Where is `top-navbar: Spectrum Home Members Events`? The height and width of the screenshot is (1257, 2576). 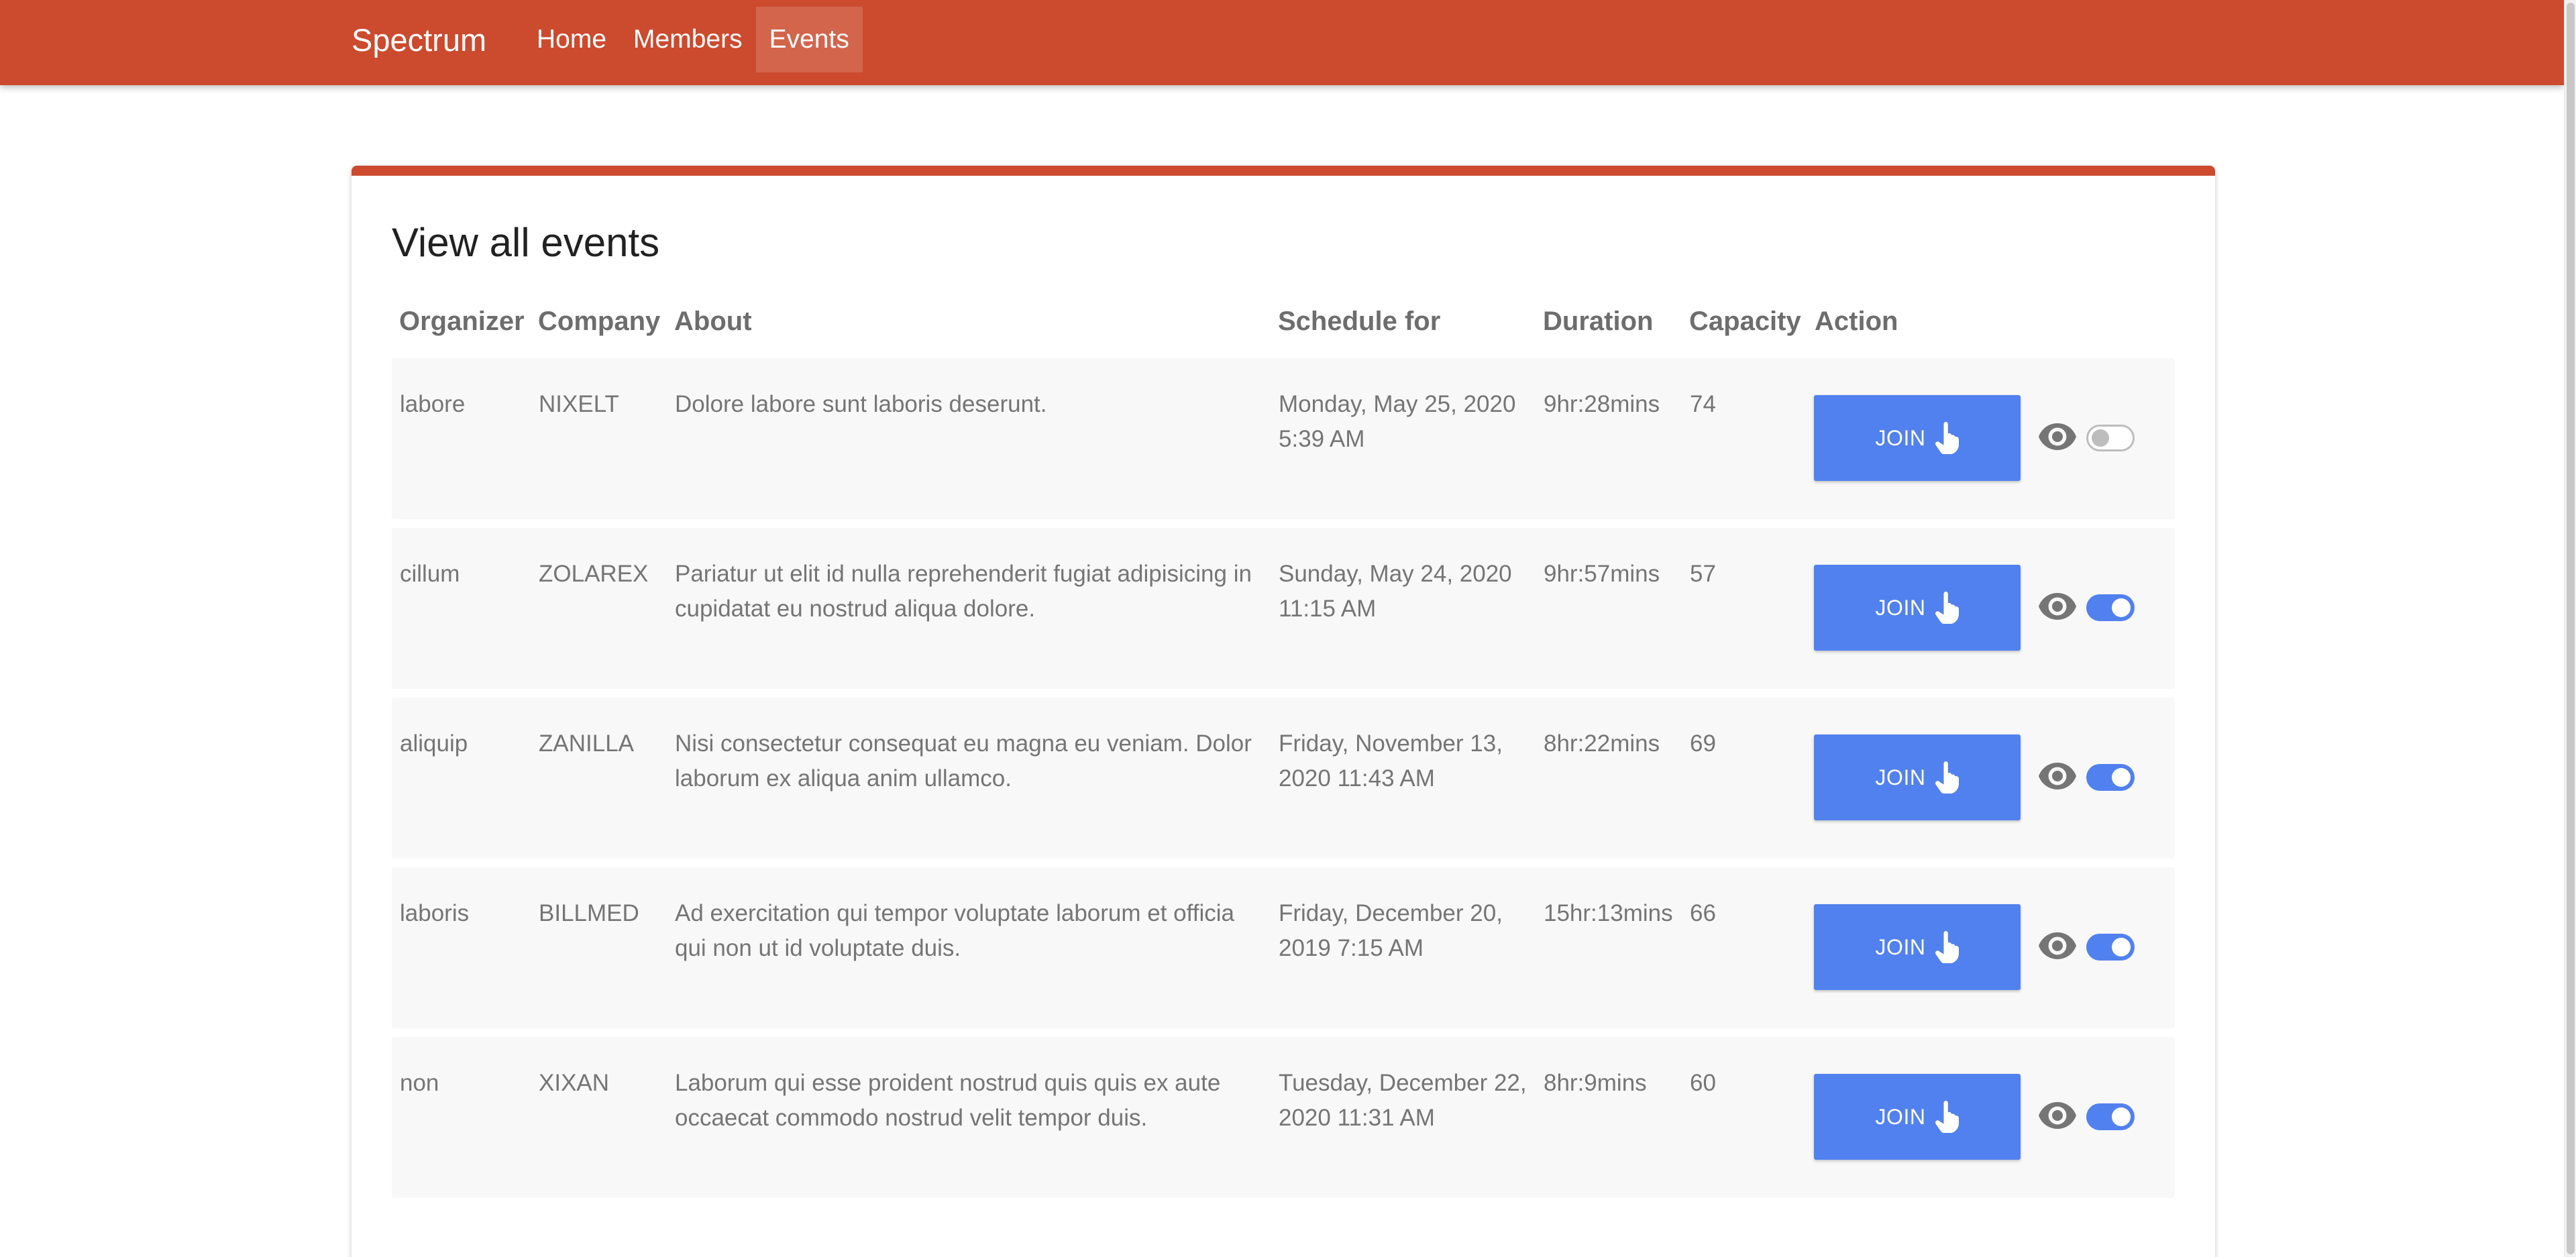 top-navbar: Spectrum Home Members Events is located at coordinates (1282, 43).